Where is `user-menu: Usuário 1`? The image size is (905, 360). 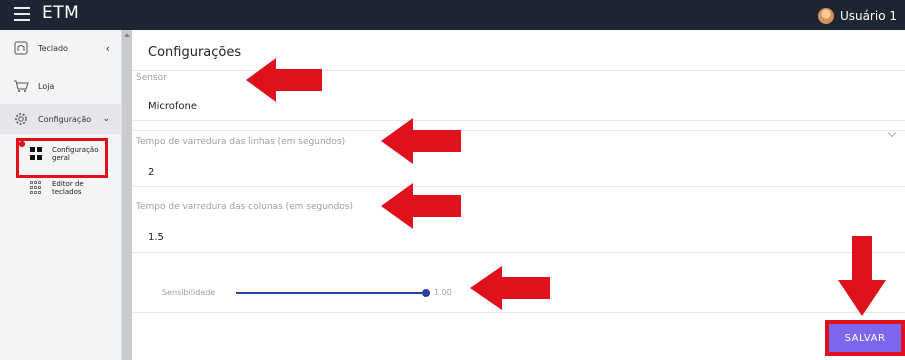
user-menu: Usuário 1 is located at coordinates (857, 16).